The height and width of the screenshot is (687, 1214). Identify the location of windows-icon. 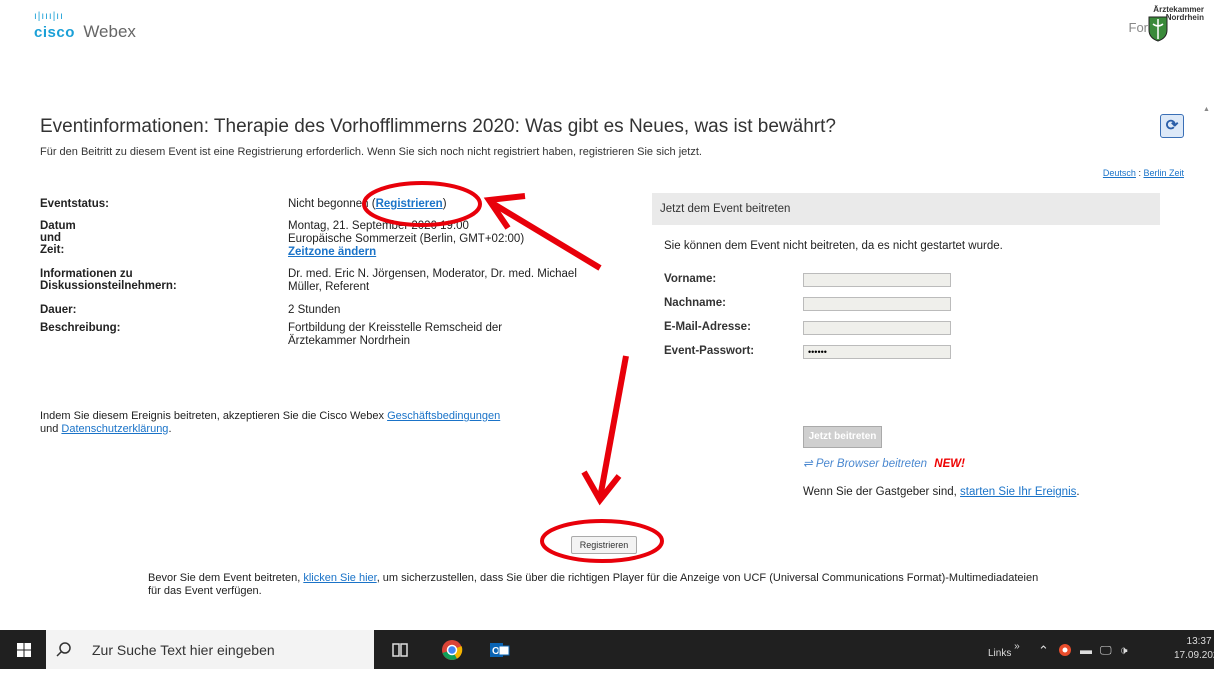
(24, 650).